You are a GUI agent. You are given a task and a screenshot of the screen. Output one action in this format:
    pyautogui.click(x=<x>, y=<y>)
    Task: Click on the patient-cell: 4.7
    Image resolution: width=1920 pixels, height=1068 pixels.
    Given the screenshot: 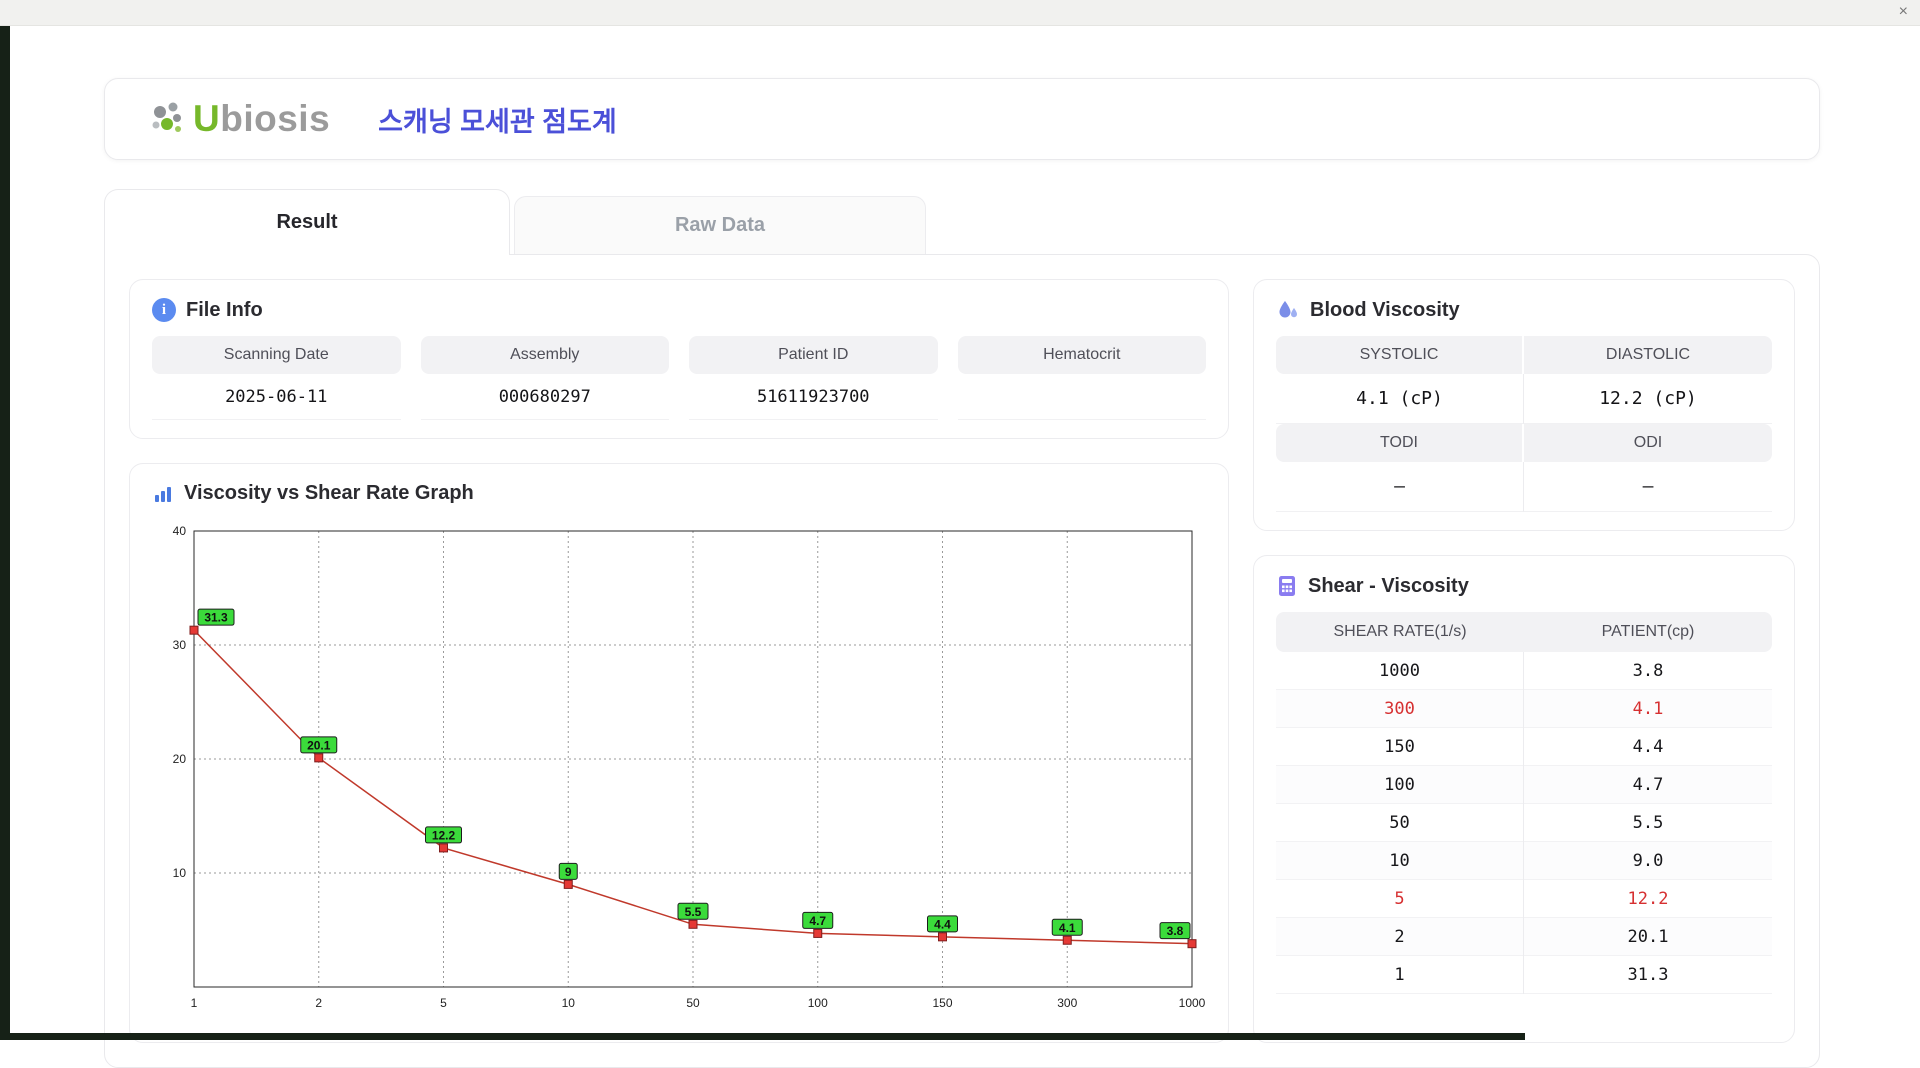 What is the action you would take?
    pyautogui.click(x=1648, y=785)
    